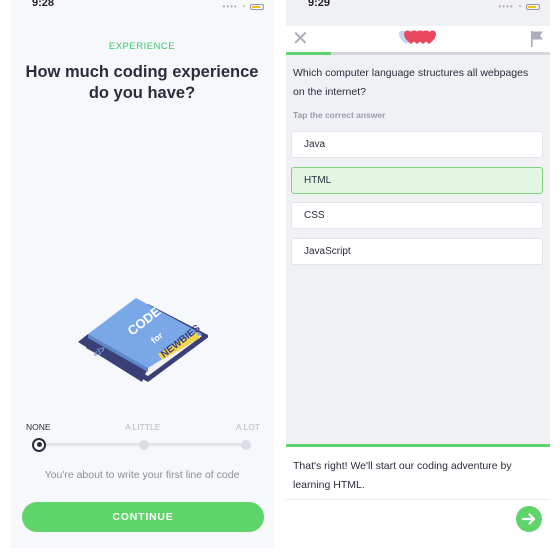  What do you see at coordinates (144, 340) in the screenshot?
I see `book-icon: CODE for NEWBIES </>` at bounding box center [144, 340].